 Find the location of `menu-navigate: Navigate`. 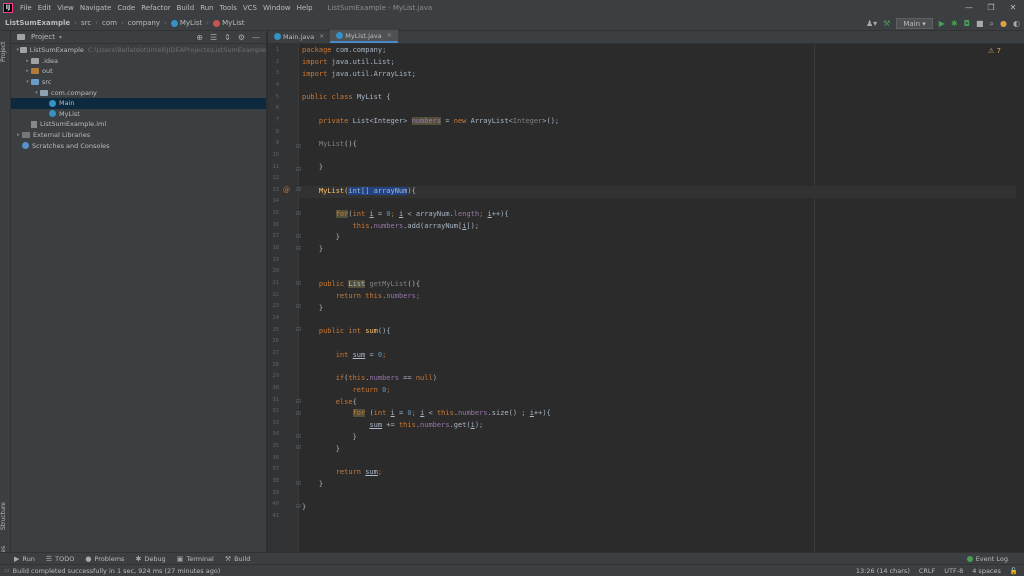

menu-navigate: Navigate is located at coordinates (95, 8).